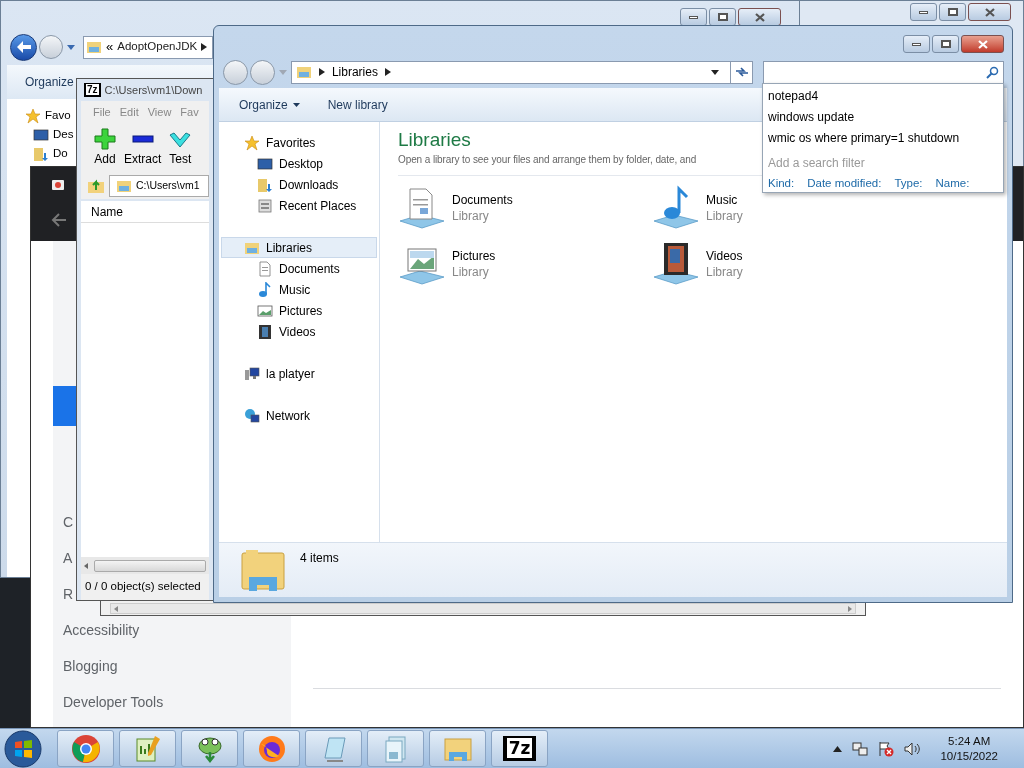 Image resolution: width=1024 pixels, height=768 pixels. What do you see at coordinates (153, 90) in the screenshot?
I see `window-title: C:\Users\vm1\Down` at bounding box center [153, 90].